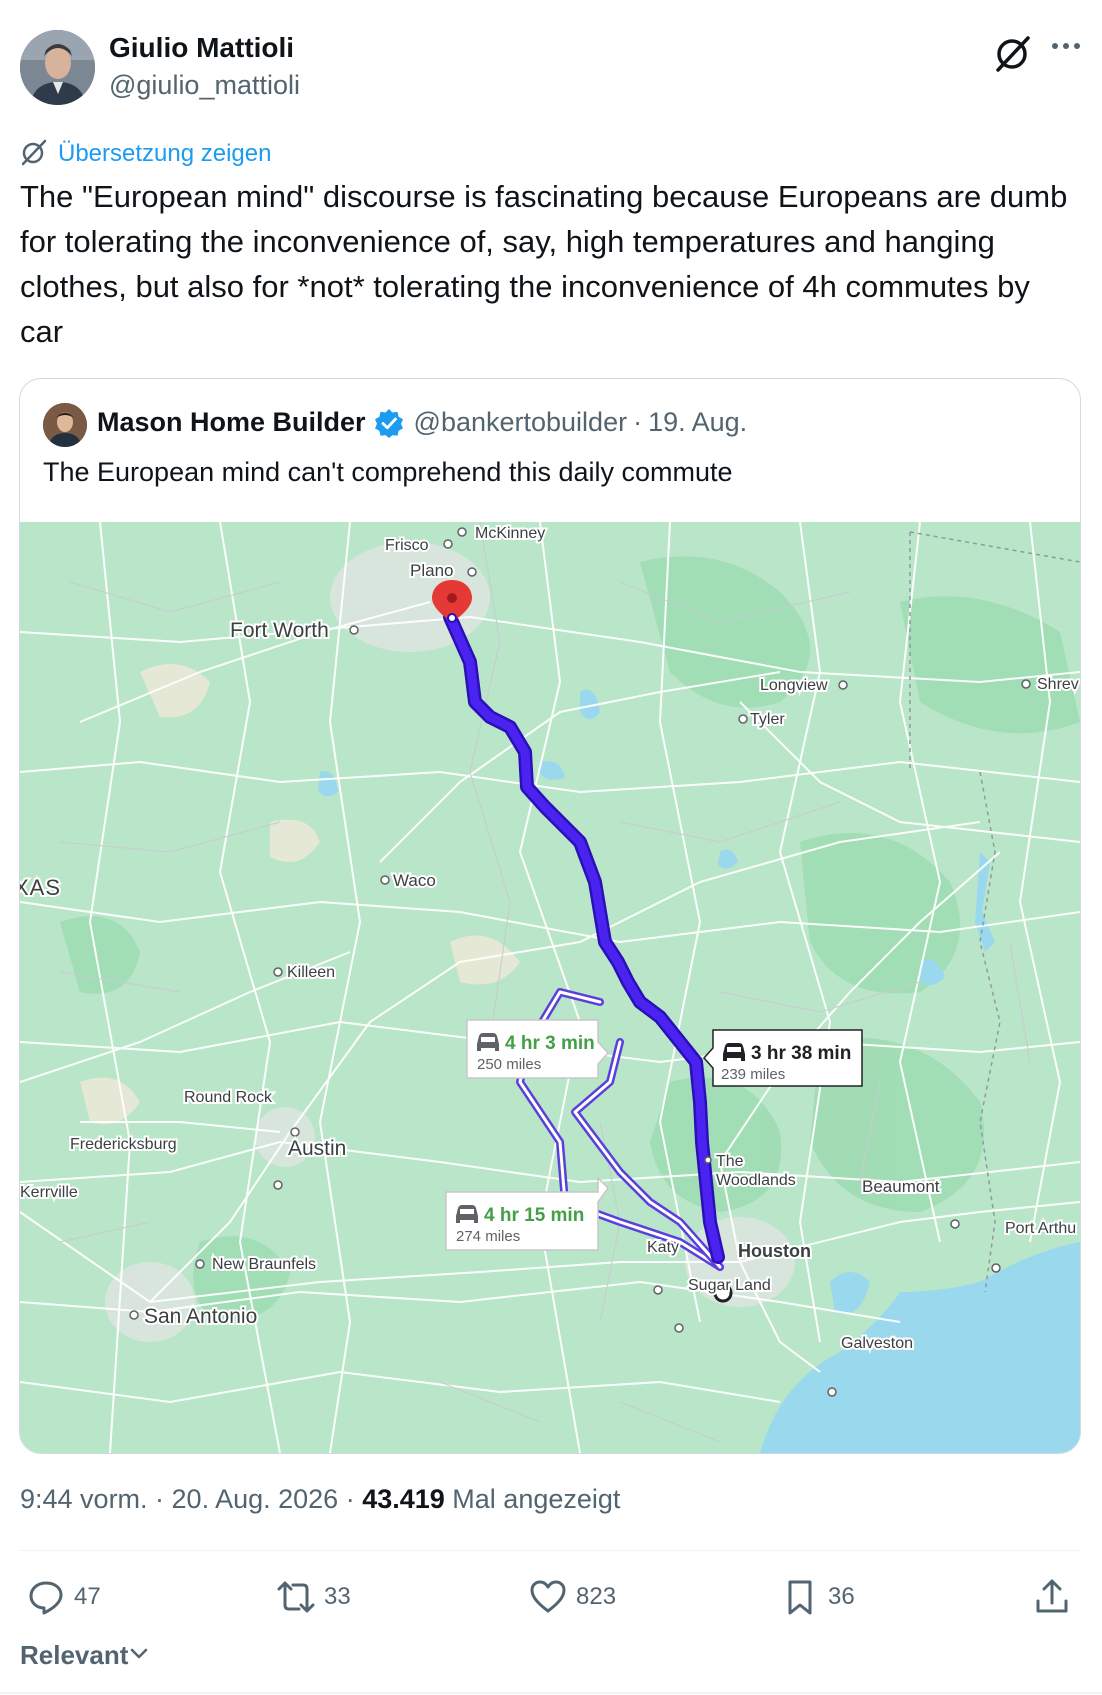 The image size is (1102, 1695). Describe the element at coordinates (431, 570) in the screenshot. I see `map-label-plano: Plano` at that location.